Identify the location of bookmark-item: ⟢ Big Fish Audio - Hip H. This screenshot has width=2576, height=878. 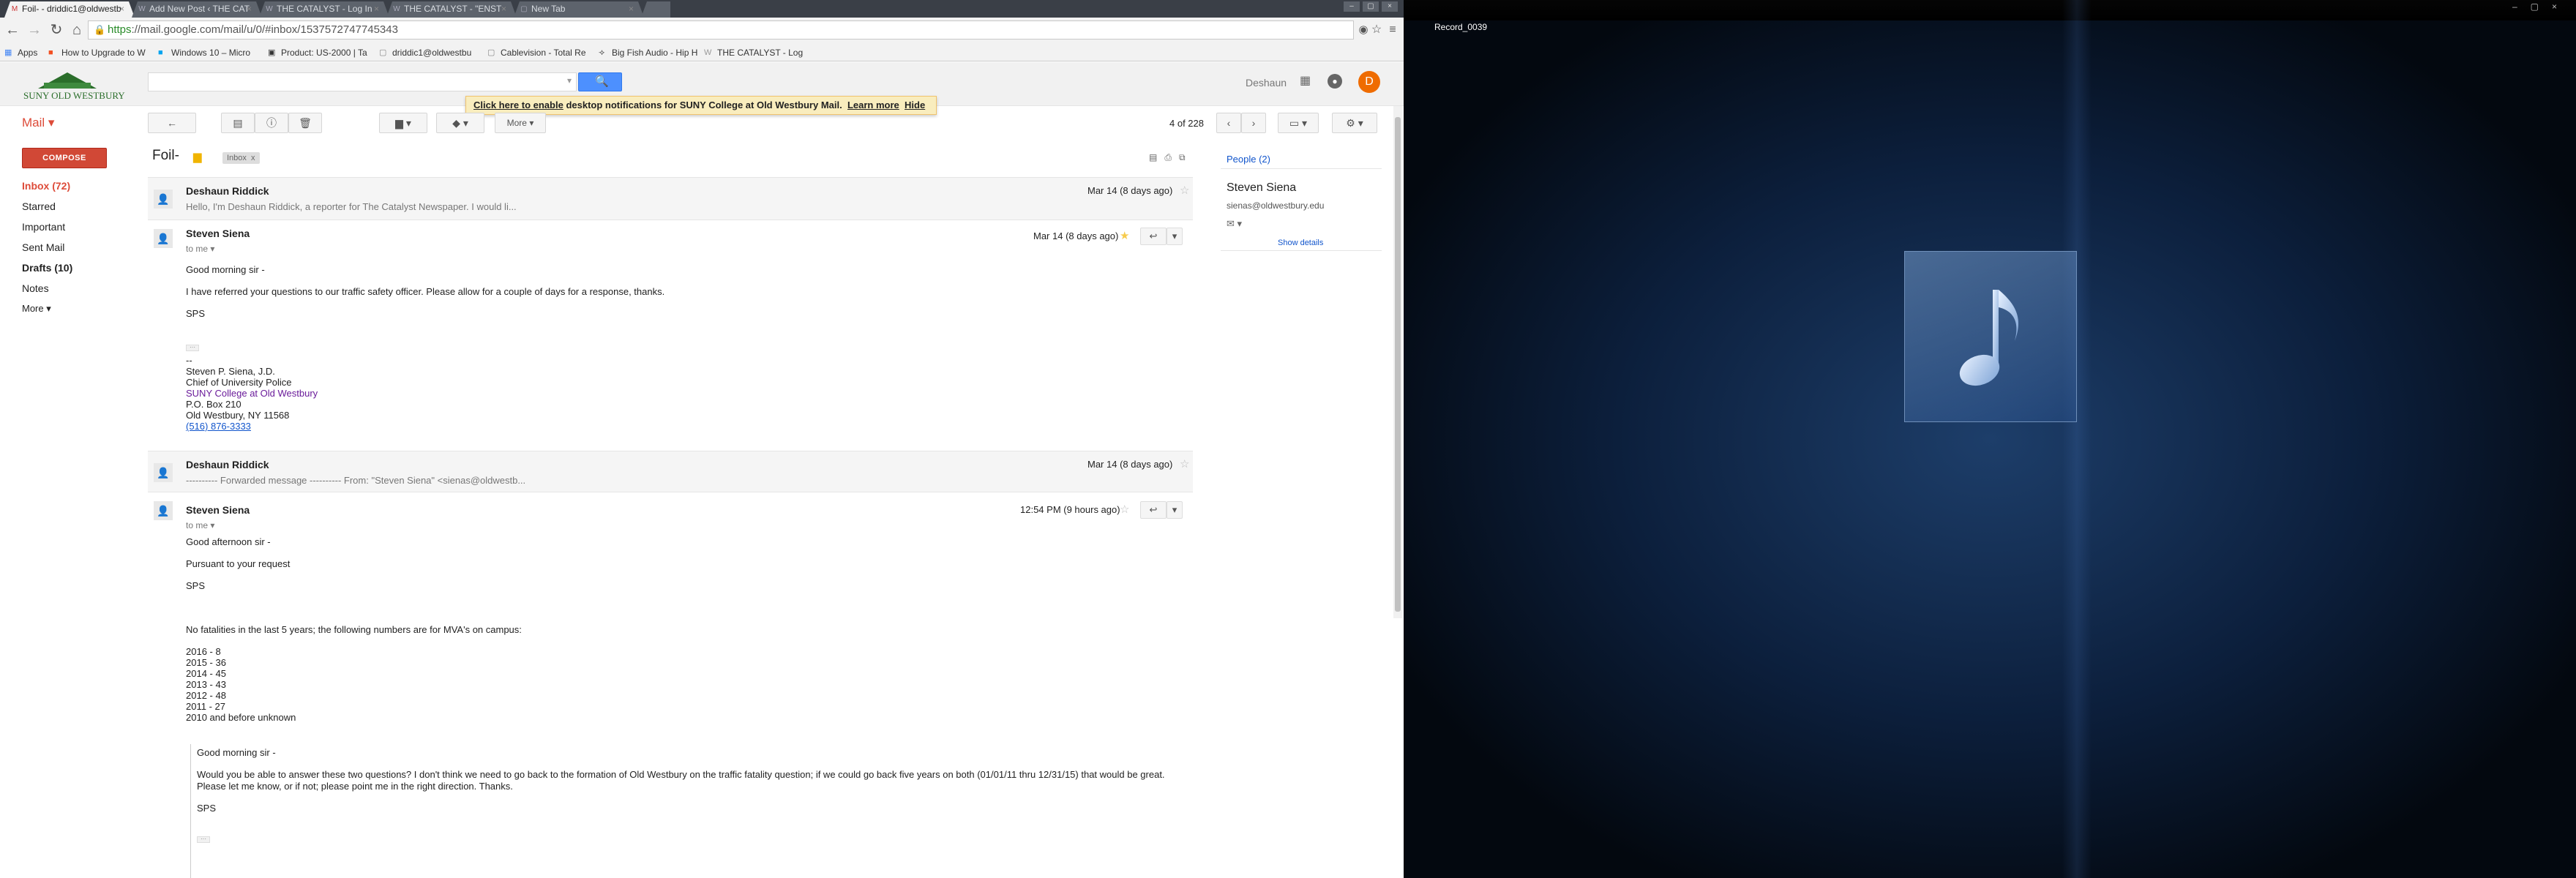
(649, 53).